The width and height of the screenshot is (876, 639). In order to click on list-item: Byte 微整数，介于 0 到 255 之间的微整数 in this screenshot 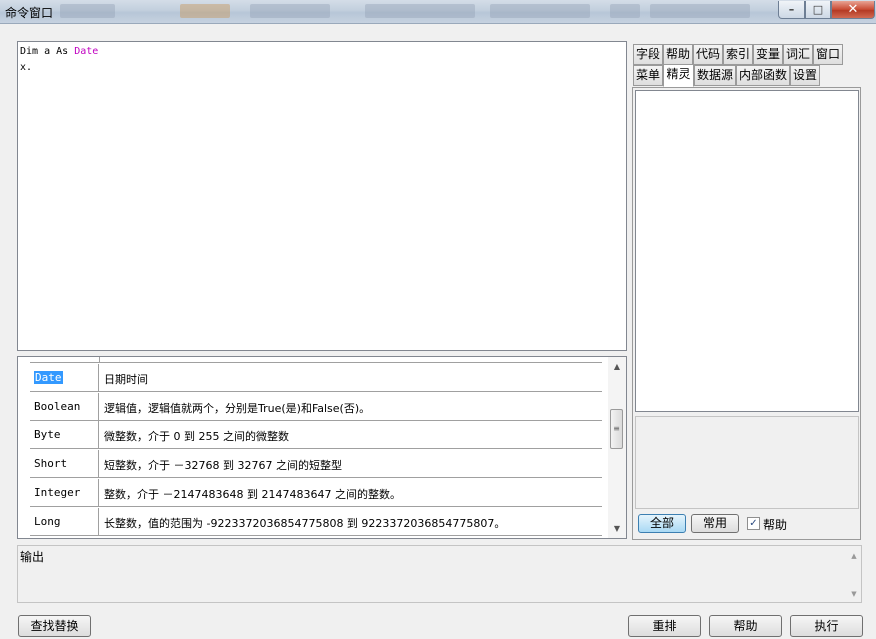, I will do `click(316, 435)`.